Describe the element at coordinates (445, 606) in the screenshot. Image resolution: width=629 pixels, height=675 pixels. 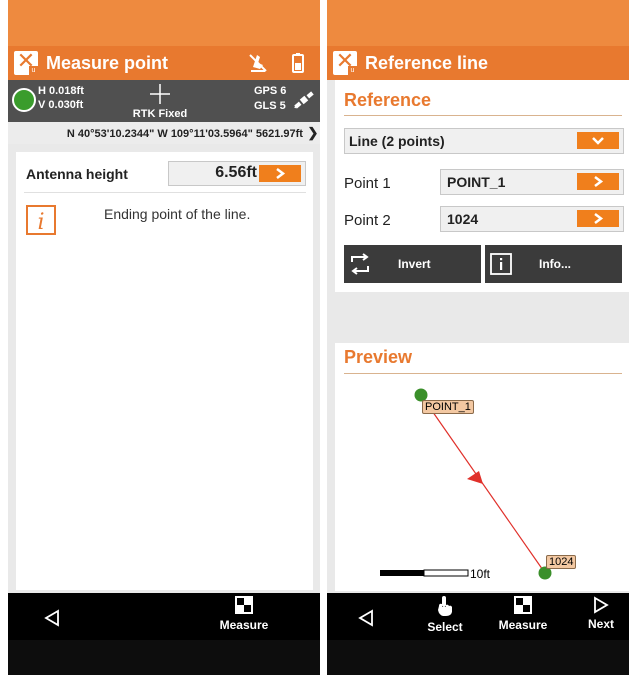
I see `hand-pointer-icon` at that location.